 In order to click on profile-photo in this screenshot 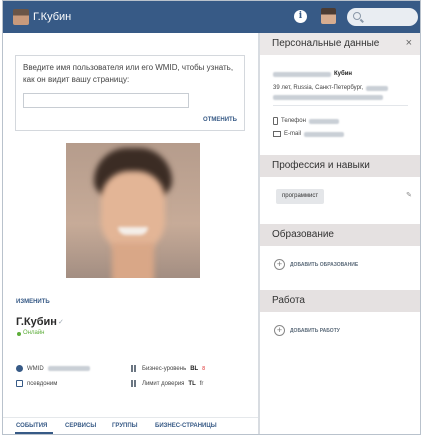, I will do `click(133, 210)`.